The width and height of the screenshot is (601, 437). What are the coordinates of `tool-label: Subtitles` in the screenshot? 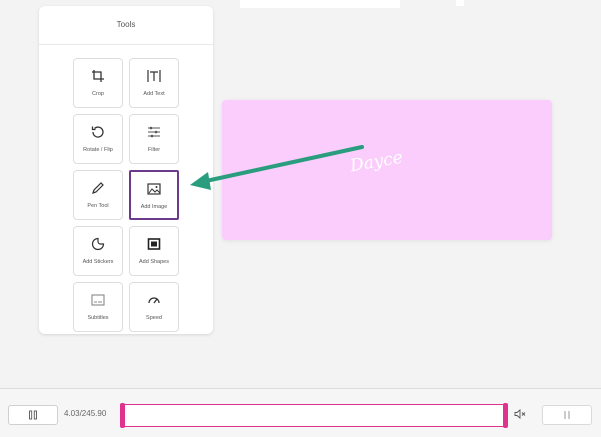 It's located at (98, 318).